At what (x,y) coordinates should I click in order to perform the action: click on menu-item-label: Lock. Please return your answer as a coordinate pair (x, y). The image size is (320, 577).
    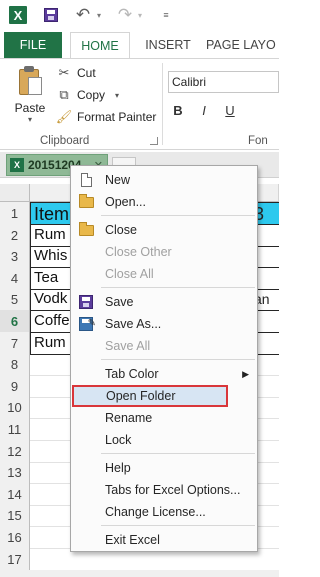
    Looking at the image, I should click on (118, 440).